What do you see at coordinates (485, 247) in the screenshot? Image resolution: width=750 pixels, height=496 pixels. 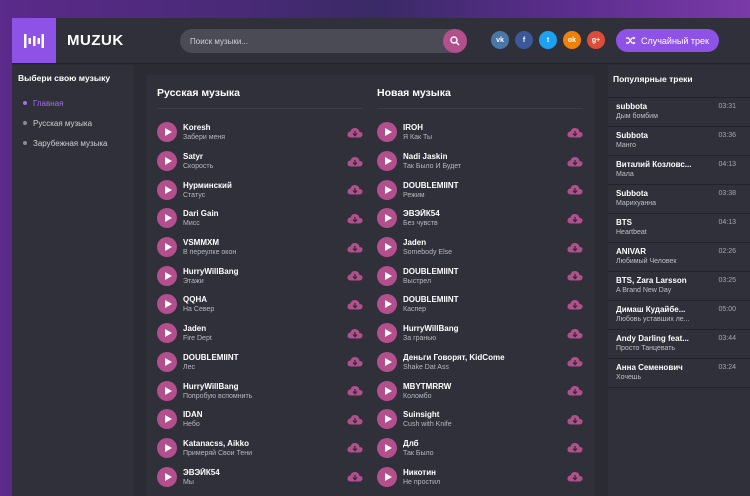 I see `track-info: Jaden Somebody Else` at bounding box center [485, 247].